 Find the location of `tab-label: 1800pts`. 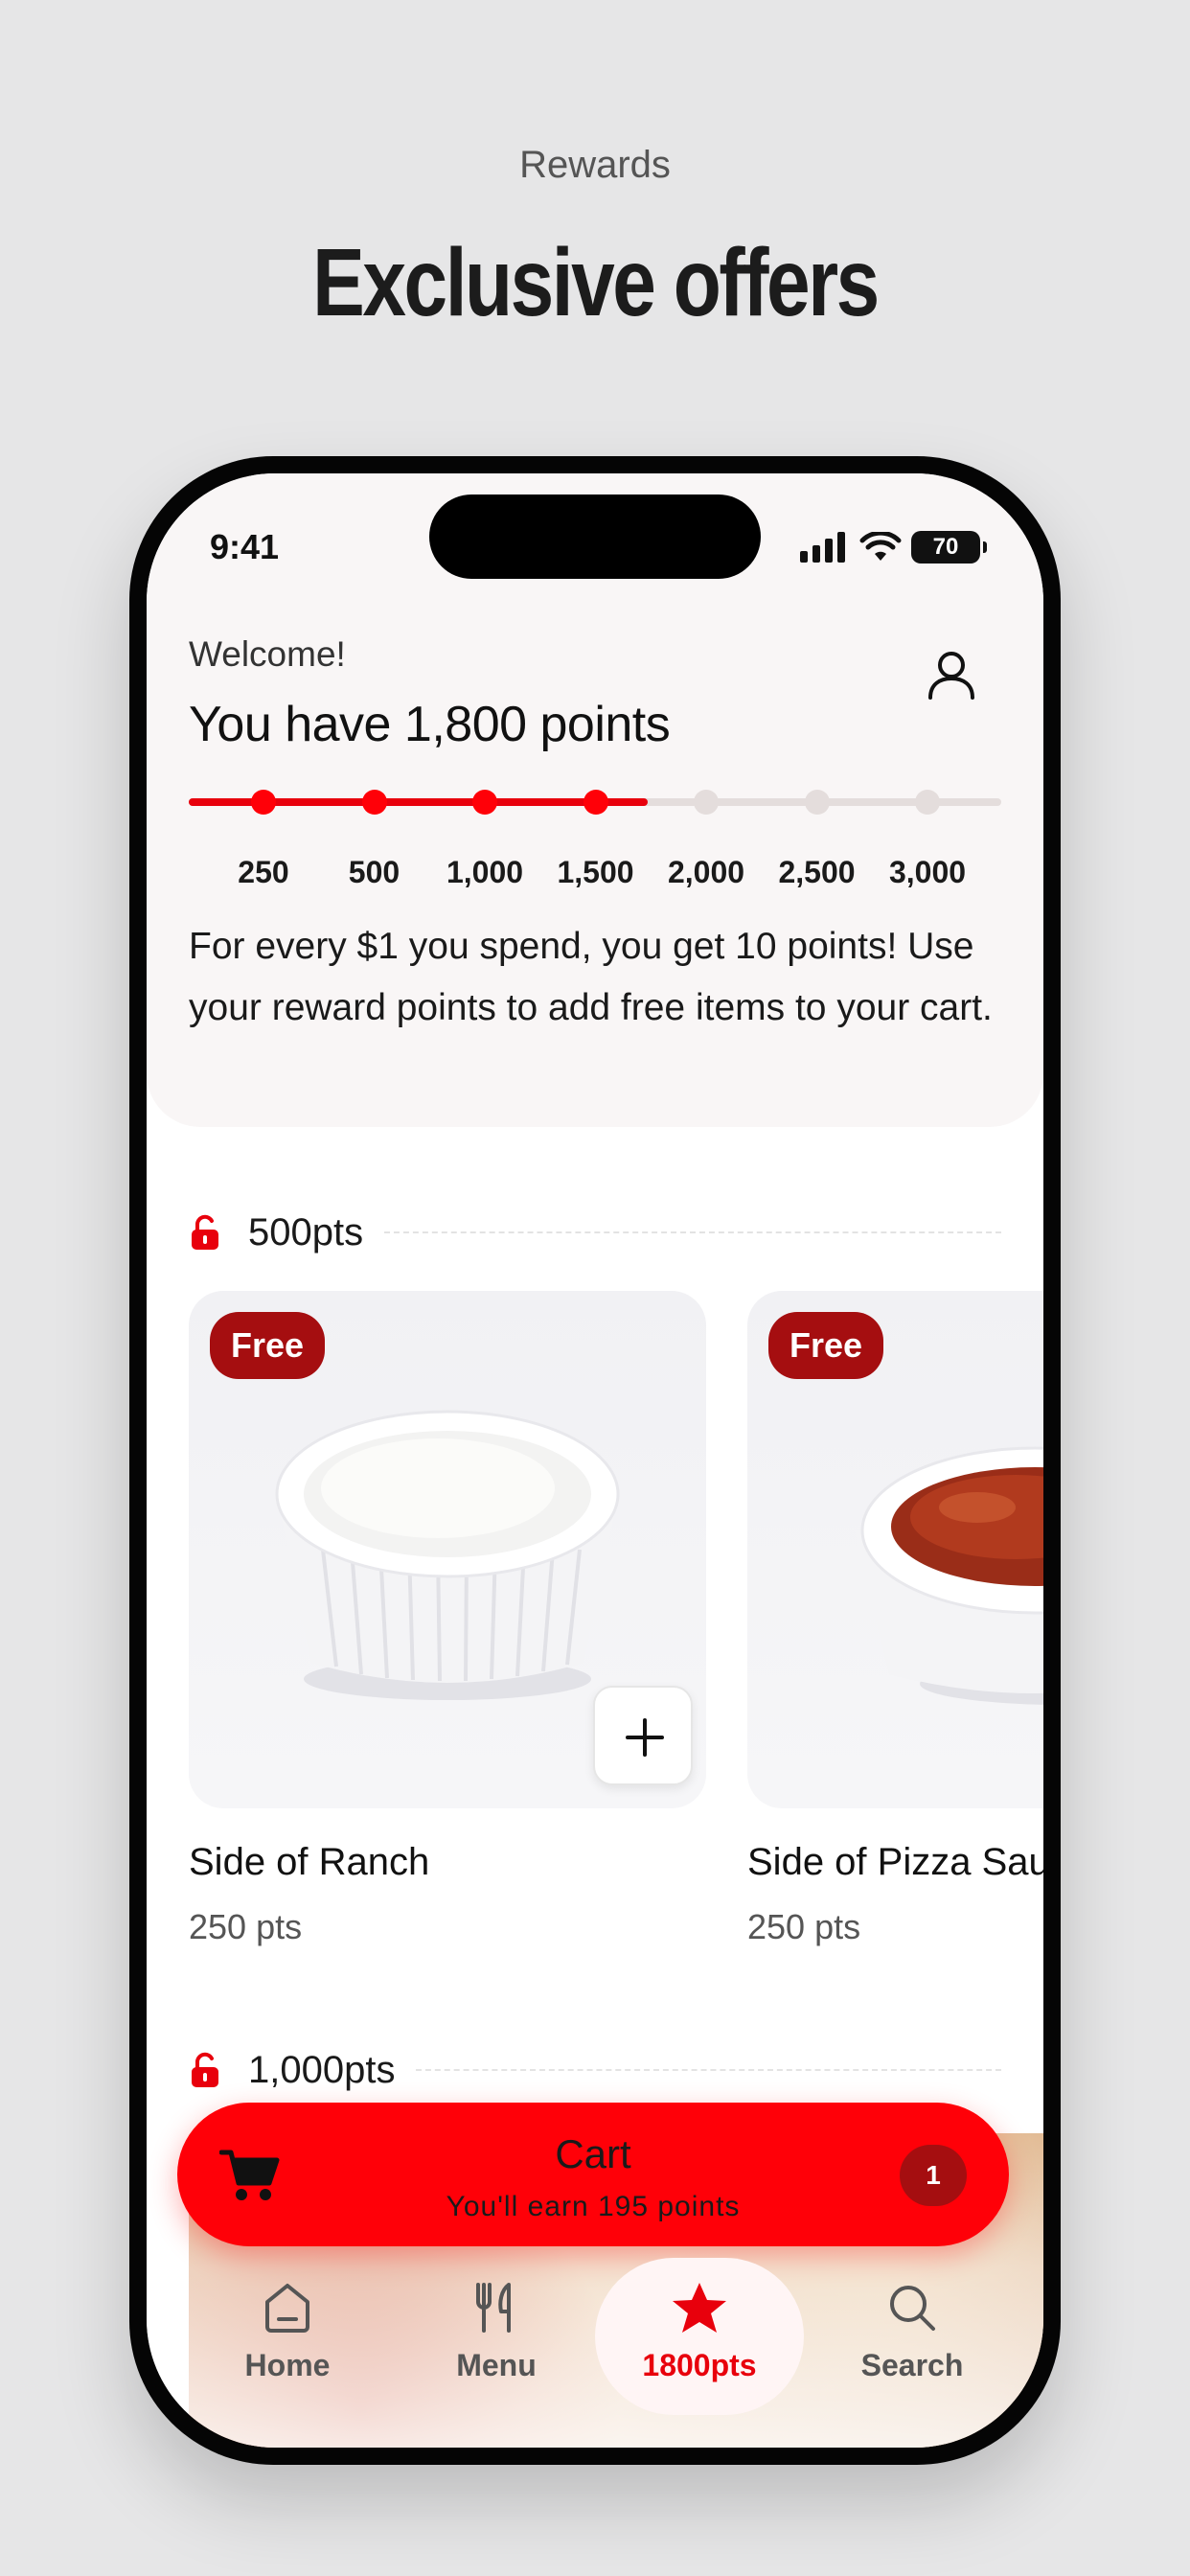

tab-label: 1800pts is located at coordinates (700, 2365).